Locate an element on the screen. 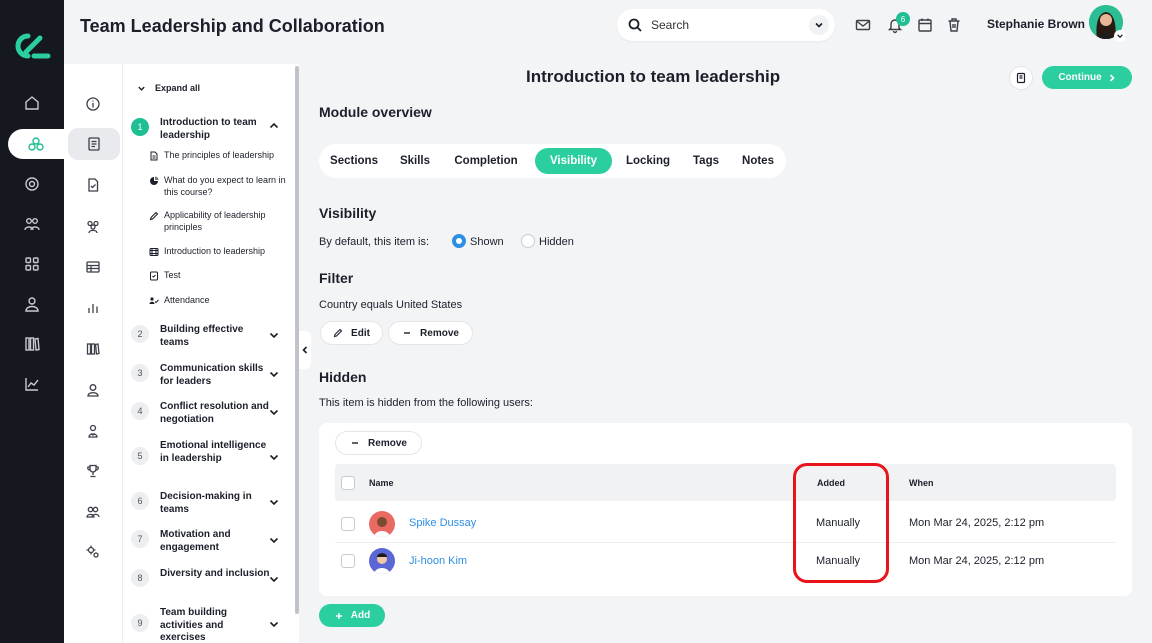  section-number: 5 is located at coordinates (140, 456).